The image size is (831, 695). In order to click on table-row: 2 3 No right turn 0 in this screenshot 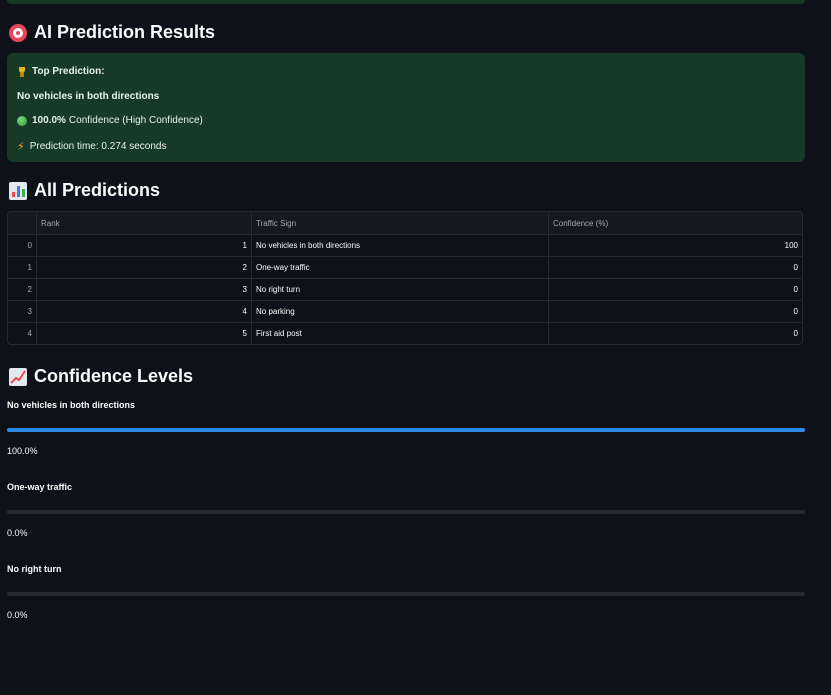, I will do `click(405, 289)`.